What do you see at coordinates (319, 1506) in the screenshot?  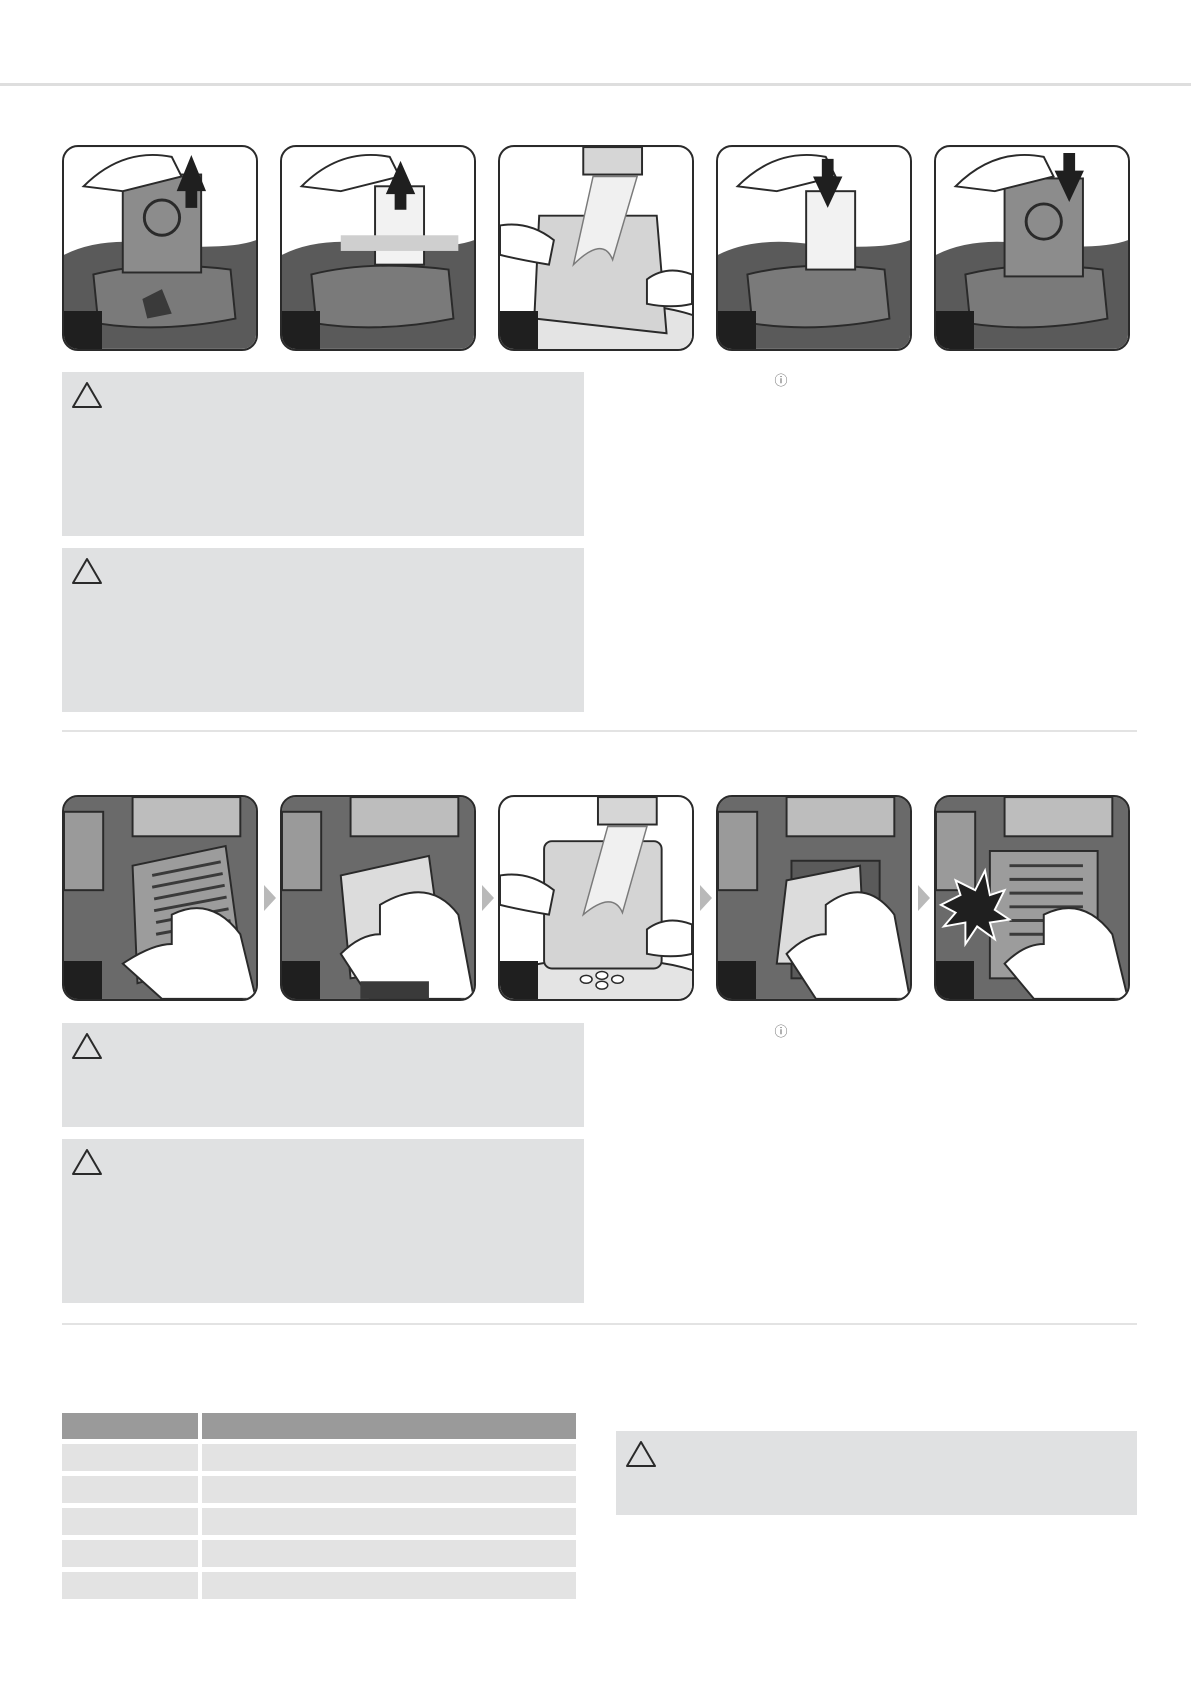 I see `specification-table` at bounding box center [319, 1506].